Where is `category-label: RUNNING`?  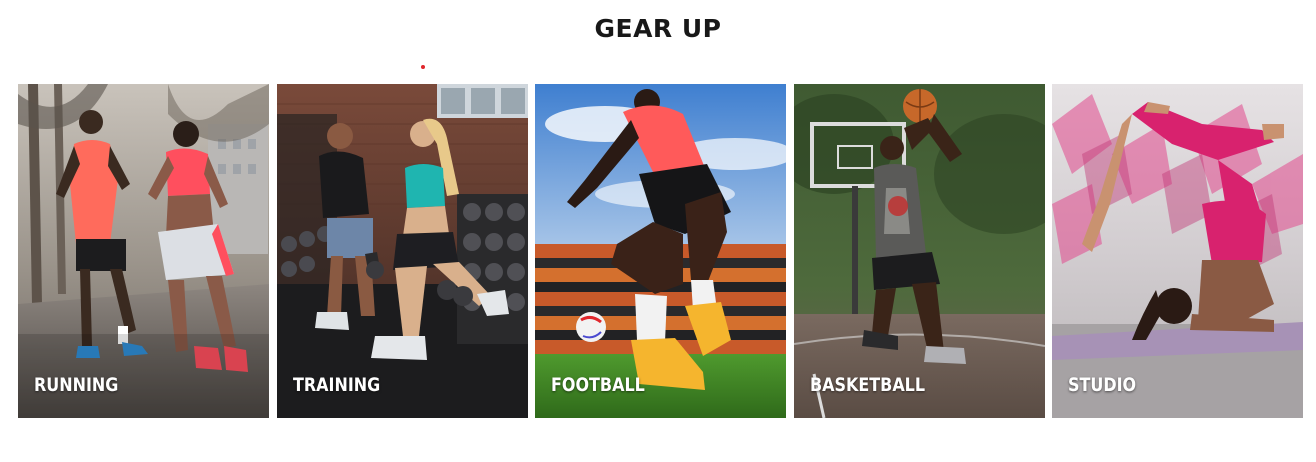 category-label: RUNNING is located at coordinates (76, 385).